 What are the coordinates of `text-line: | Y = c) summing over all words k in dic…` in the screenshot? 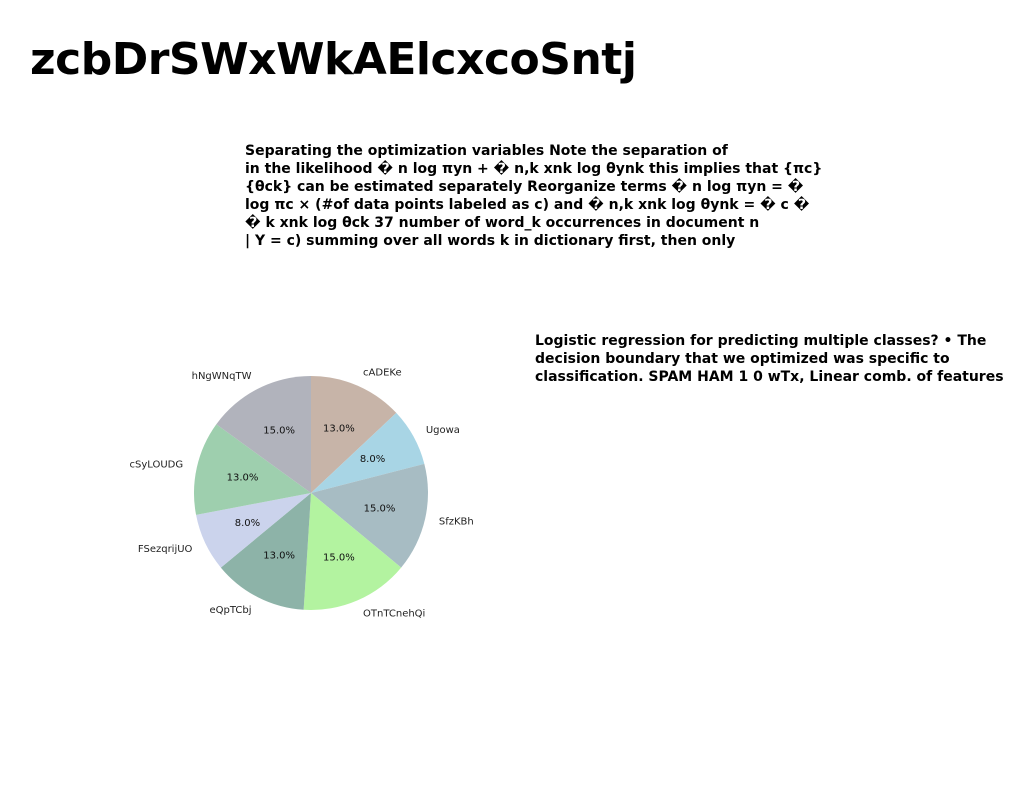 It's located at (490, 241).